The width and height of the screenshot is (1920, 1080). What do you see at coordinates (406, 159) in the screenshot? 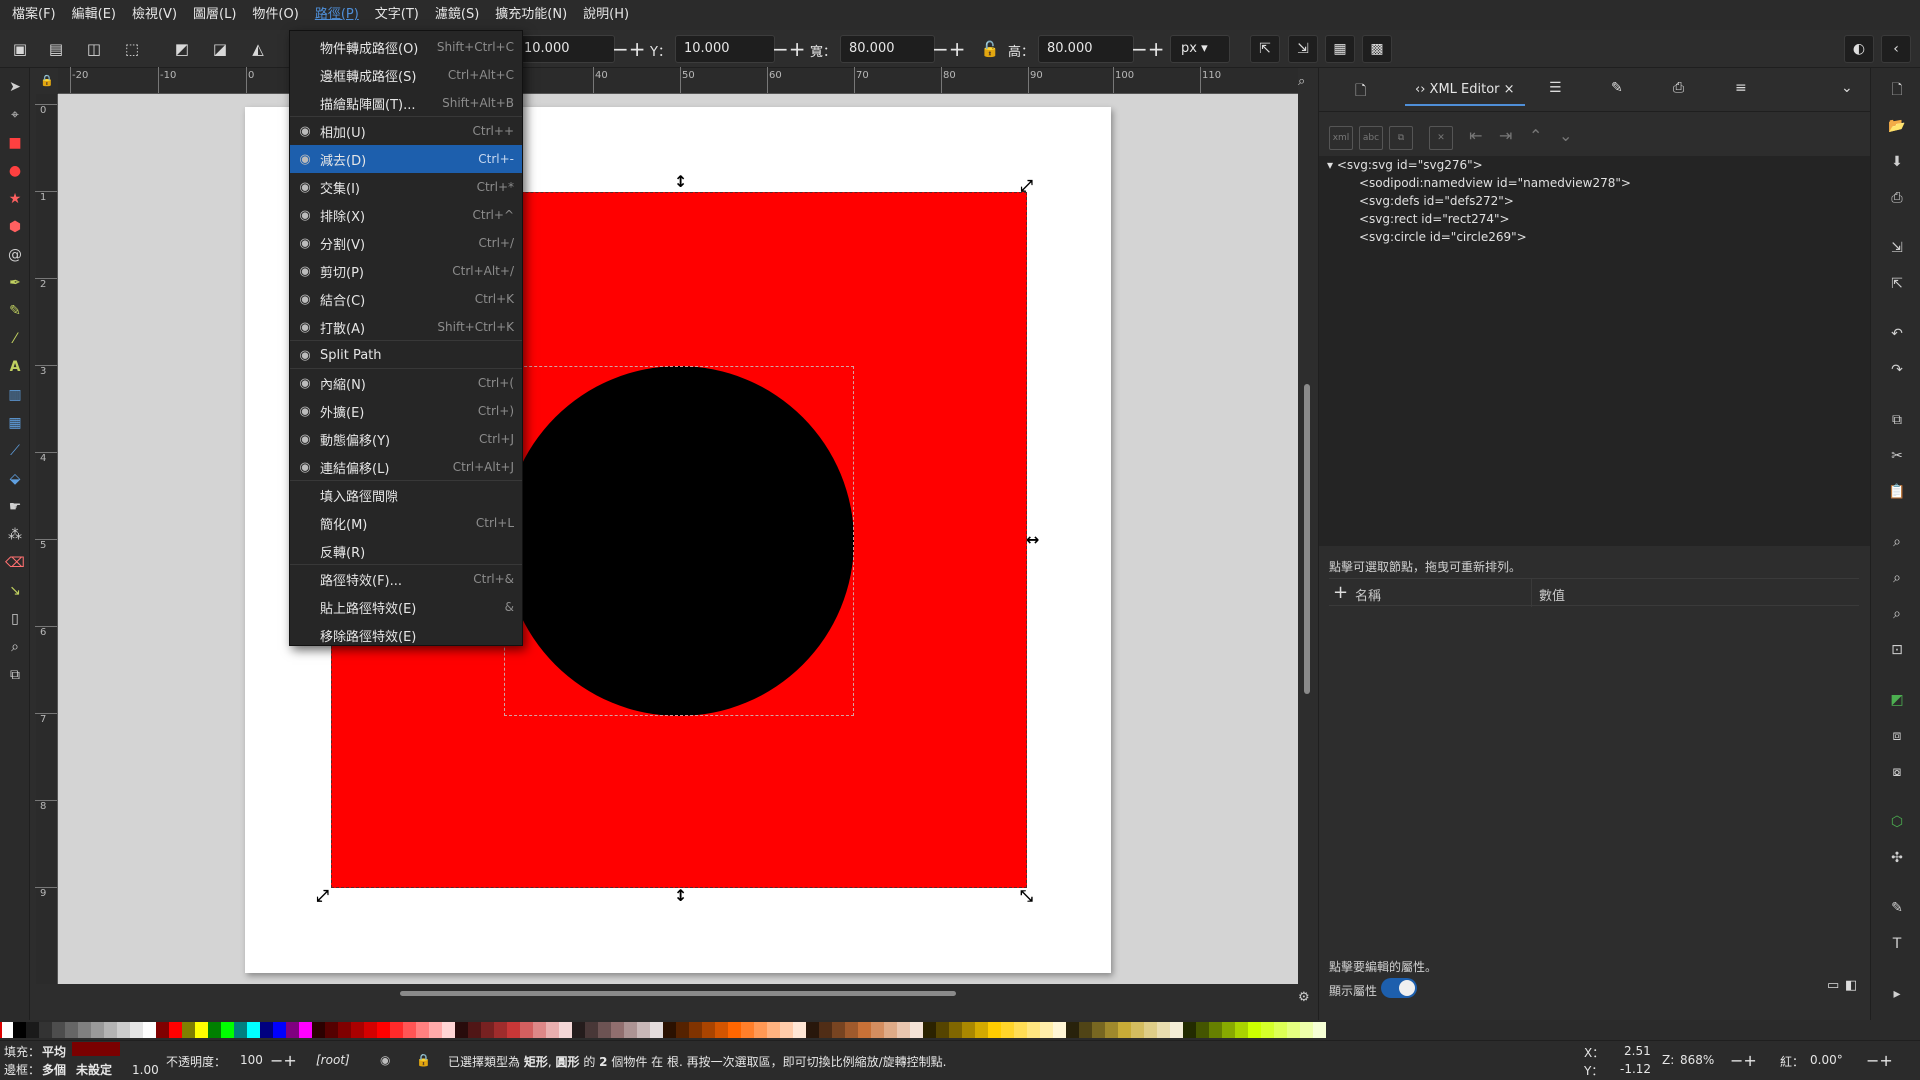
I see `path-menu-item: ◉ 減去(D) Ctrl+-` at bounding box center [406, 159].